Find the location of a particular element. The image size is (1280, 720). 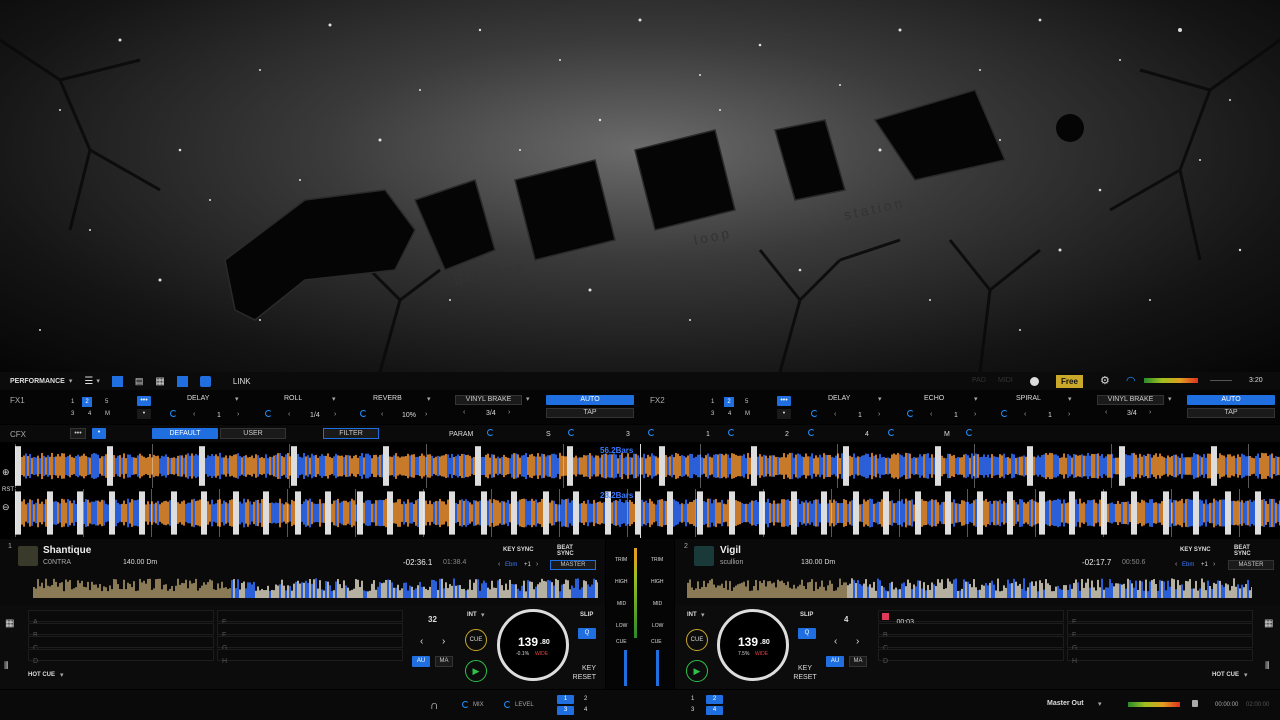

cfx-user-button: USER is located at coordinates (253, 433).